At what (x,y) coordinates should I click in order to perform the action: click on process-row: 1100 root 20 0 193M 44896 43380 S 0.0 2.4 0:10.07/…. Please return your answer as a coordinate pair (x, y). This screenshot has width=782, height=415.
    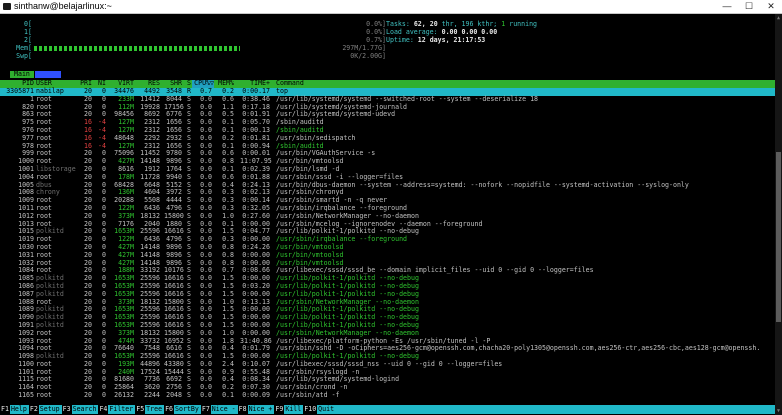
    Looking at the image, I should click on (387, 364).